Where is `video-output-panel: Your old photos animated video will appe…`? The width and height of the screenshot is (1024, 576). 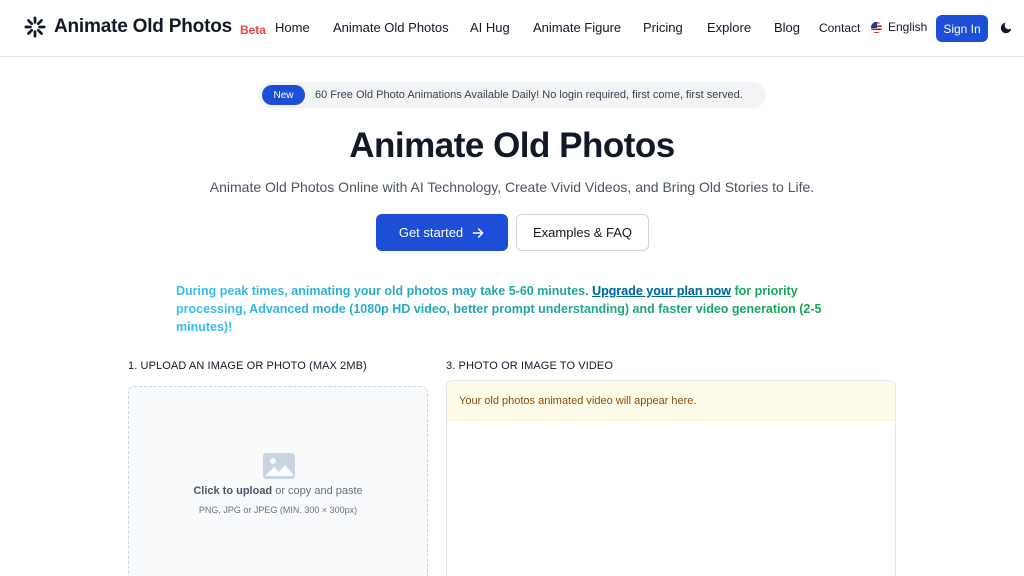 video-output-panel: Your old photos animated video will appe… is located at coordinates (671, 478).